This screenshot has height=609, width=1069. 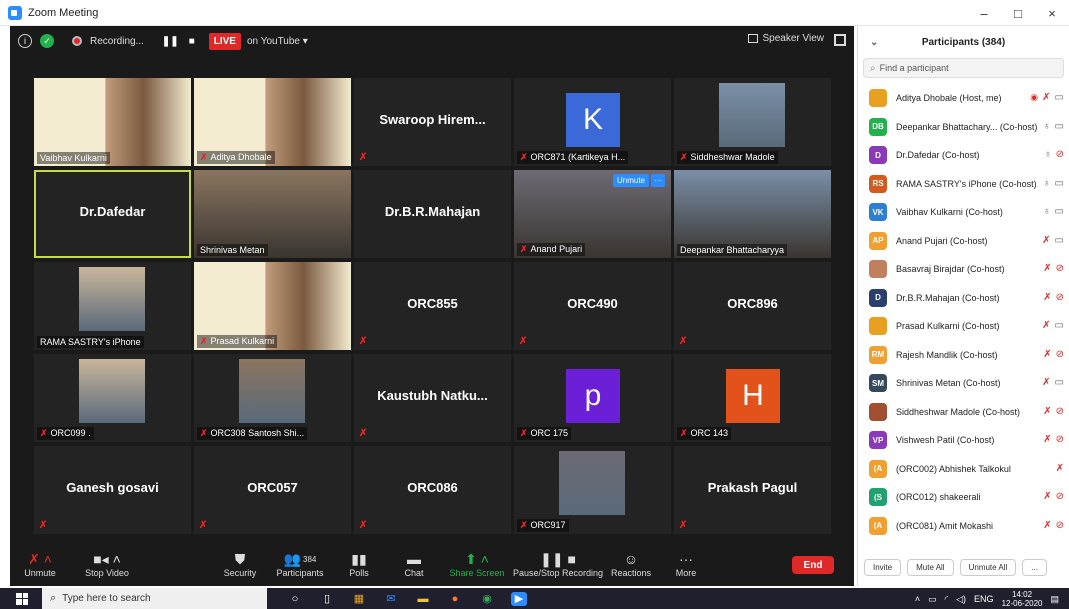 I want to click on fullscreen-icon, so click(x=840, y=40).